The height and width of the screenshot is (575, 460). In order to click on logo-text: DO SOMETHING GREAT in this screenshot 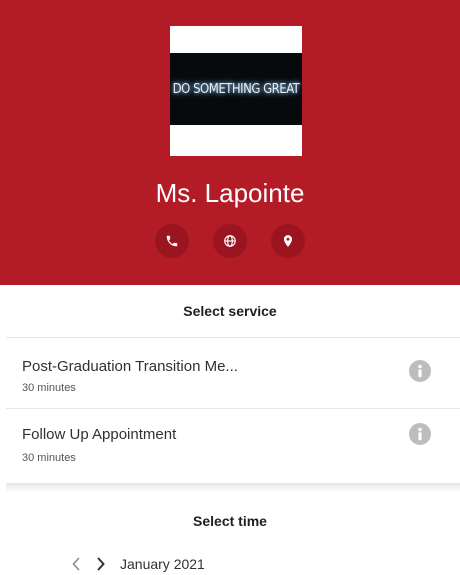, I will do `click(236, 89)`.